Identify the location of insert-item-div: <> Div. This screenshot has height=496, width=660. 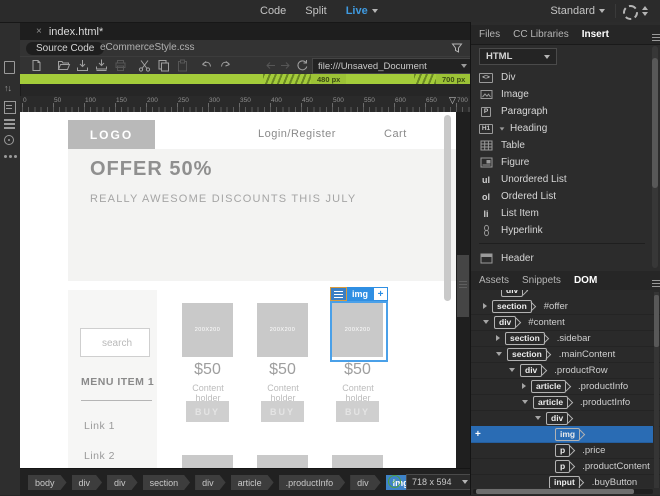
(559, 77).